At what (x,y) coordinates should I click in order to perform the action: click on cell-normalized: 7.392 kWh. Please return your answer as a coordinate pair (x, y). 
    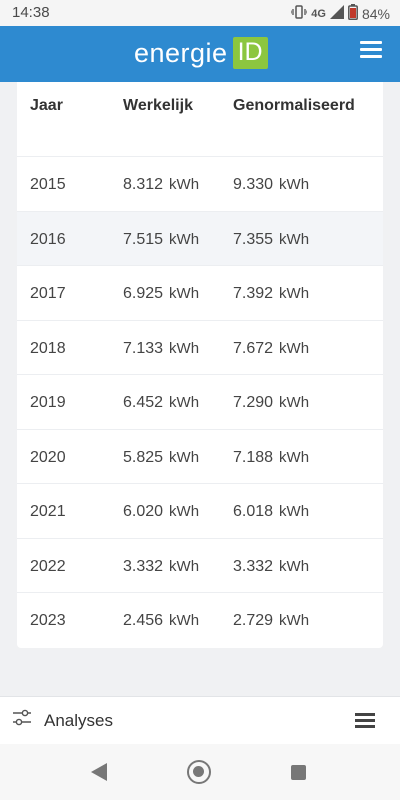
    Looking at the image, I should click on (271, 293).